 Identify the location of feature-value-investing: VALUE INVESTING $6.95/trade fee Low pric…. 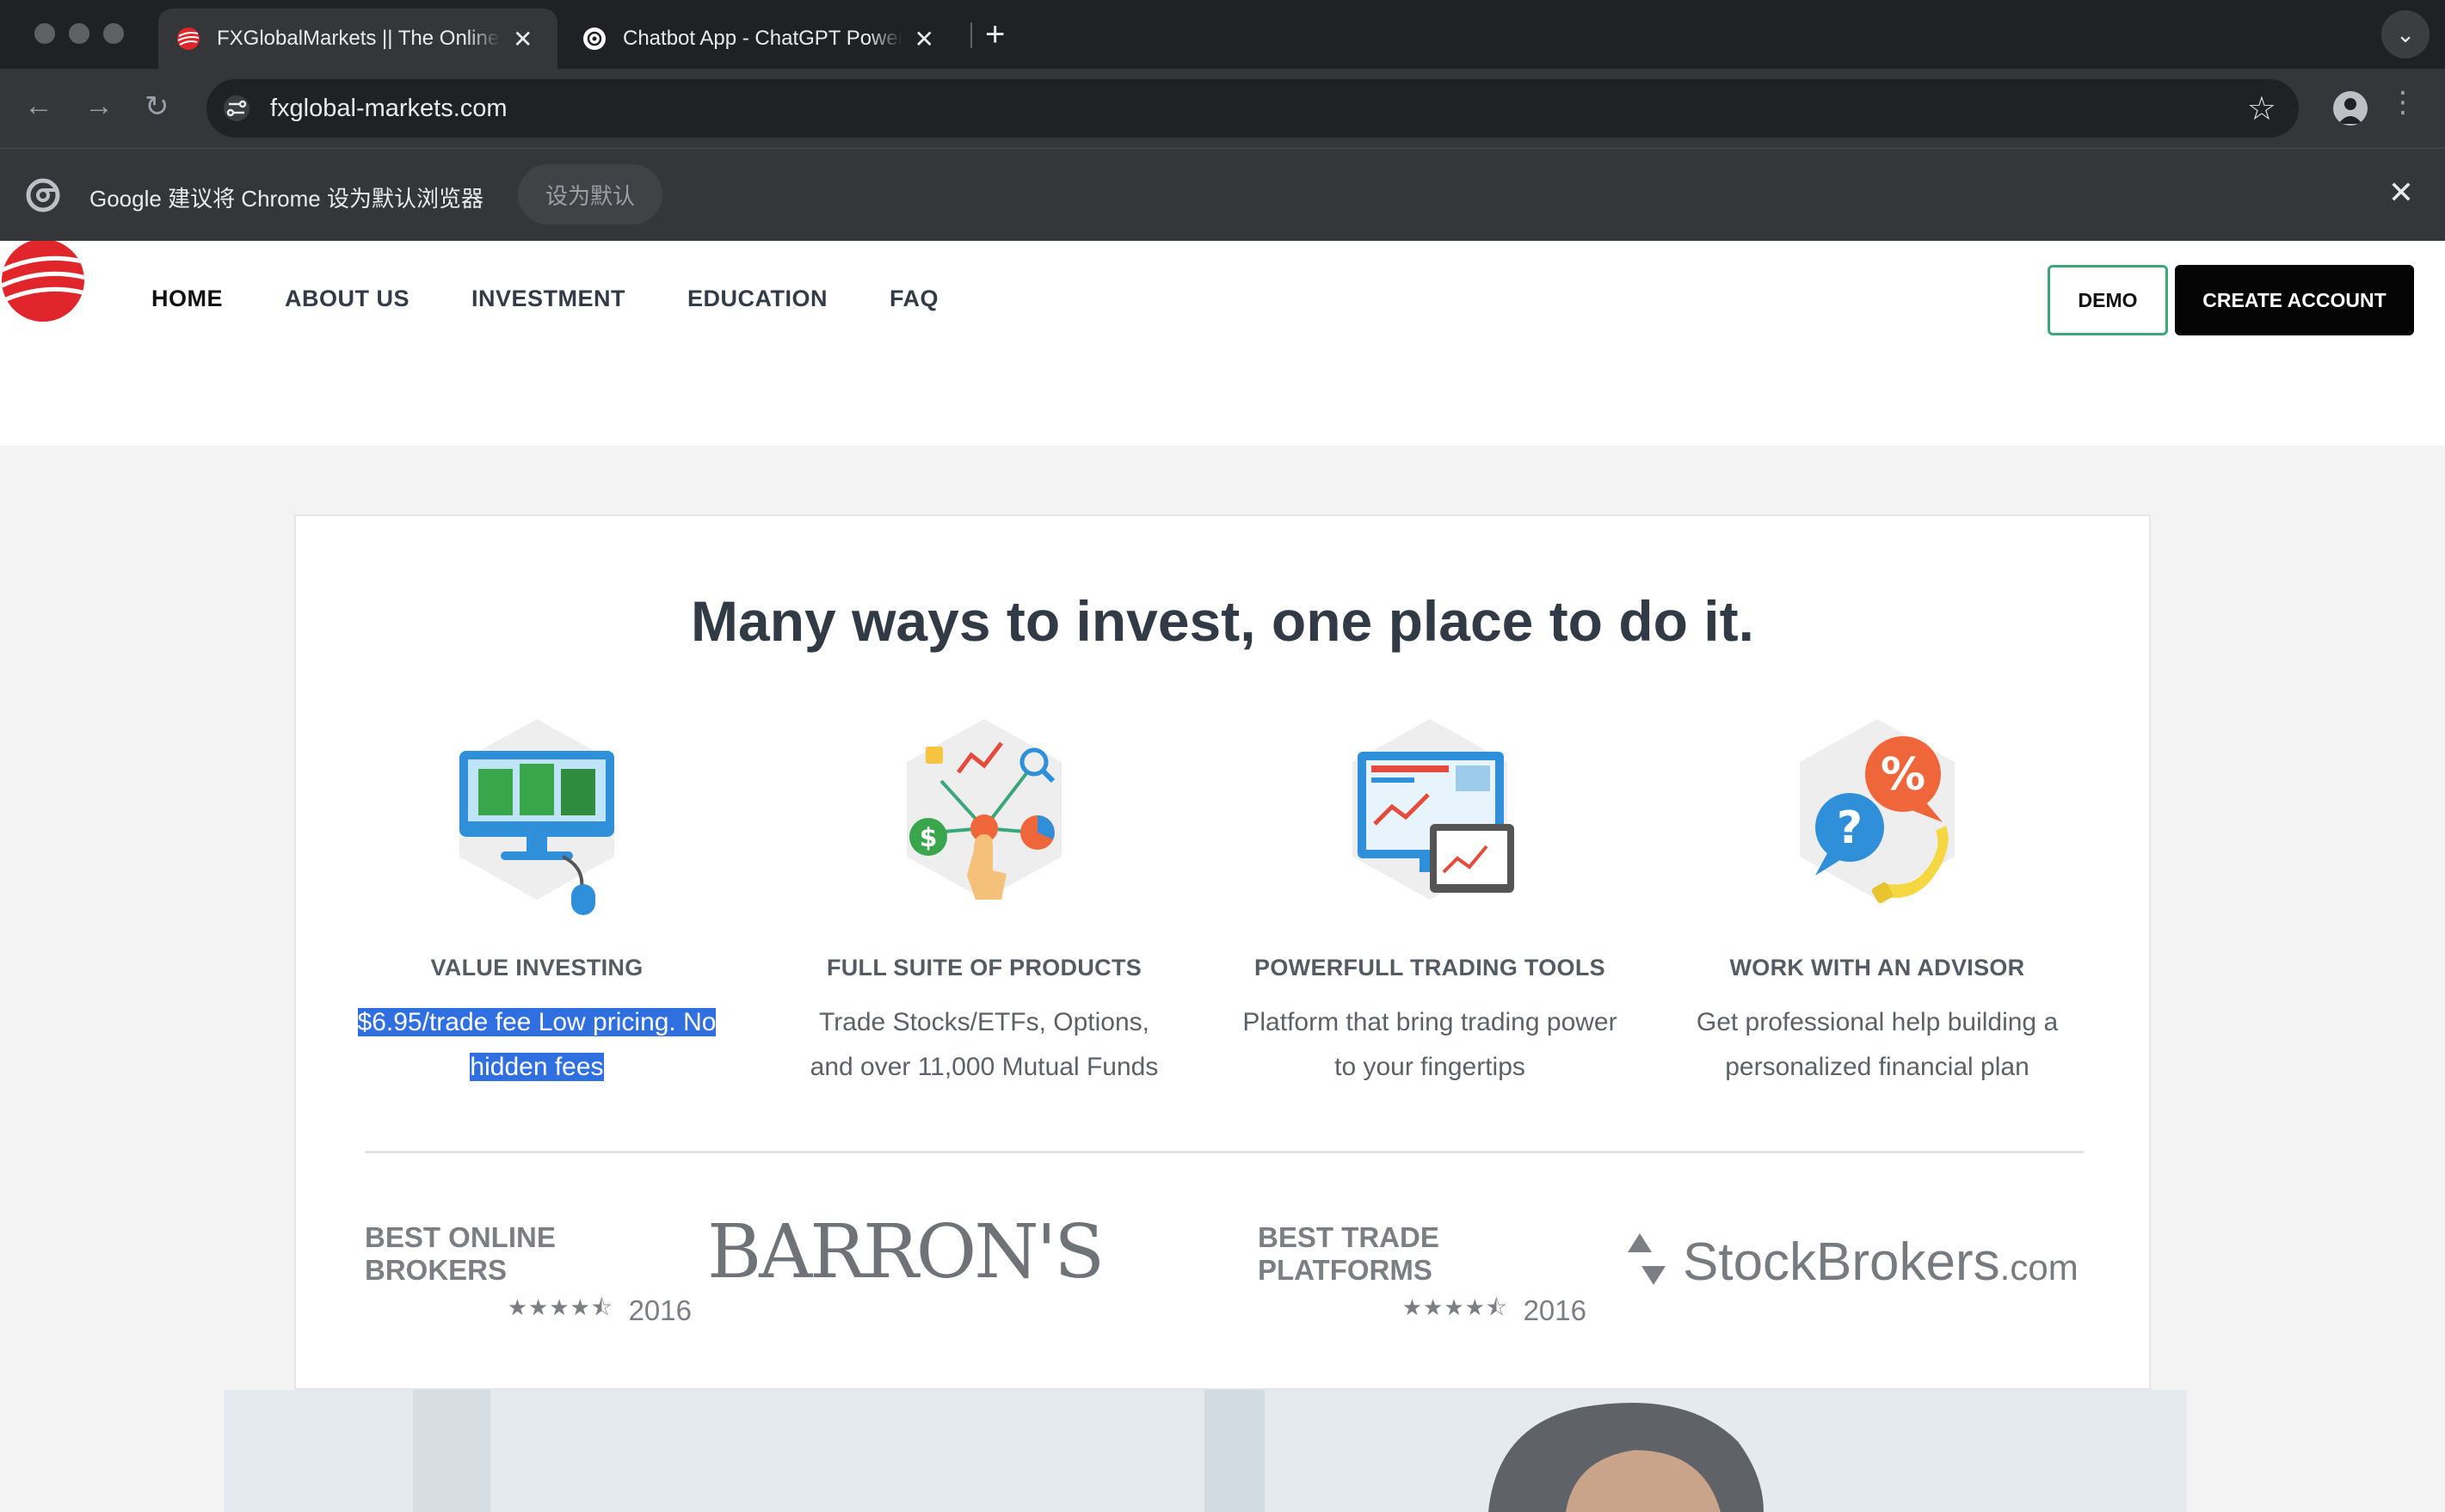
(537, 901).